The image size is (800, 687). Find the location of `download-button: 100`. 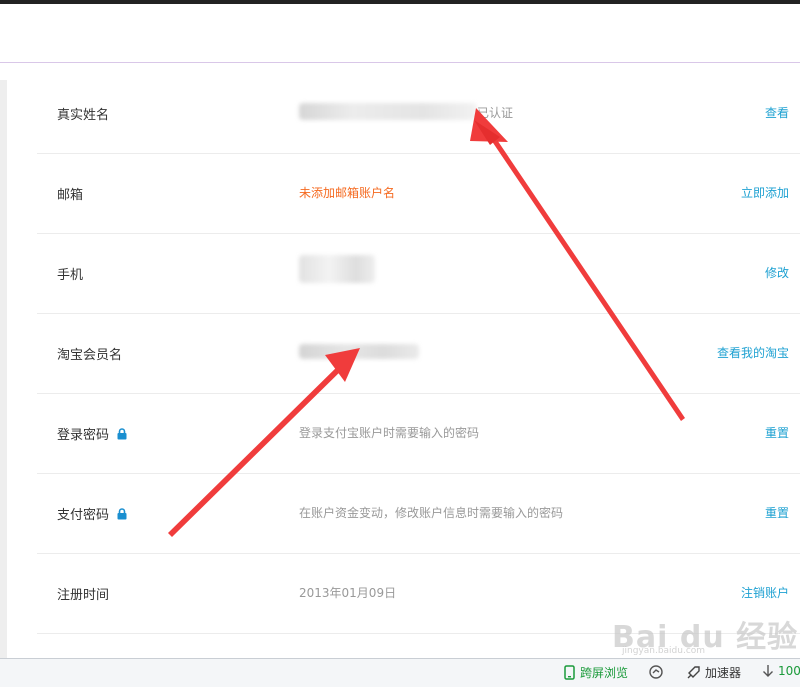

download-button: 100 is located at coordinates (781, 671).